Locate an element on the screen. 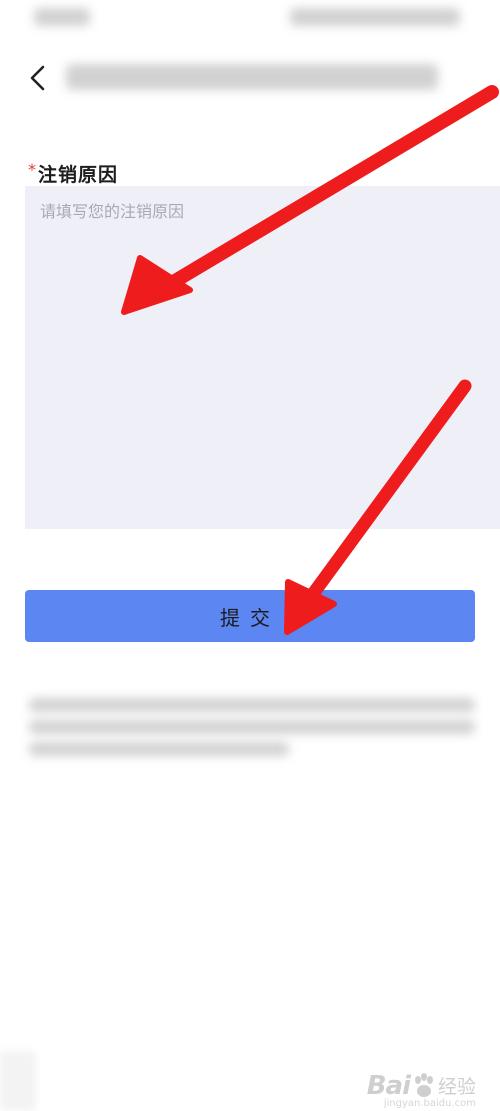  status-bar is located at coordinates (250, 18).